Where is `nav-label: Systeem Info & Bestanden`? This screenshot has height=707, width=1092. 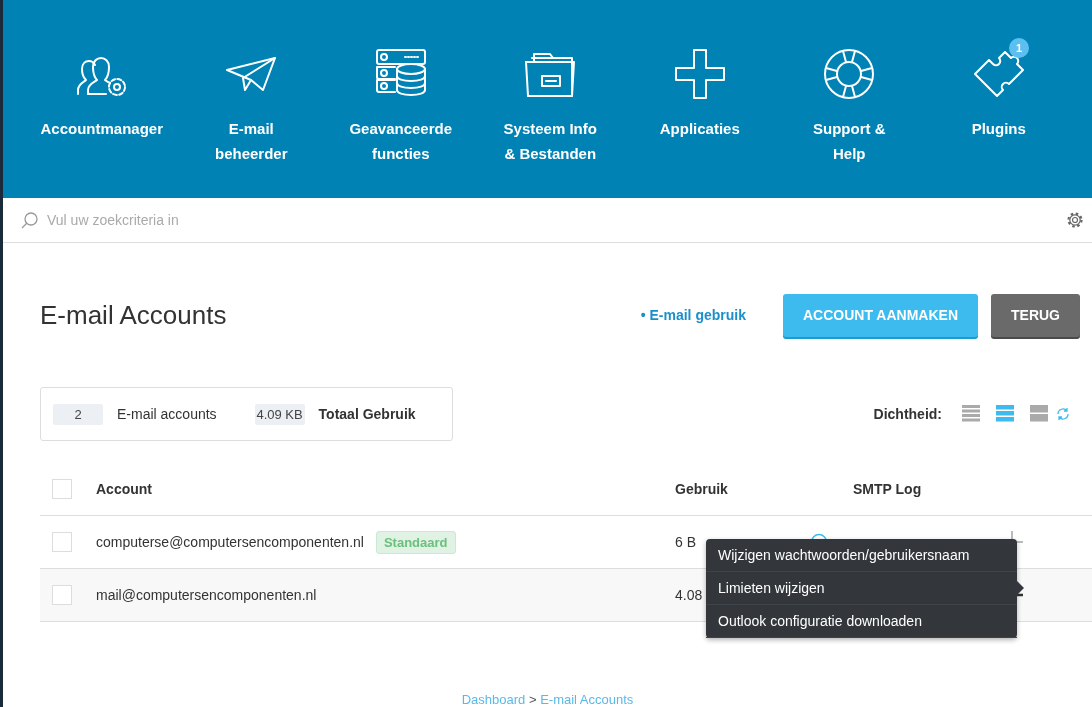
nav-label: Systeem Info & Bestanden is located at coordinates (550, 141).